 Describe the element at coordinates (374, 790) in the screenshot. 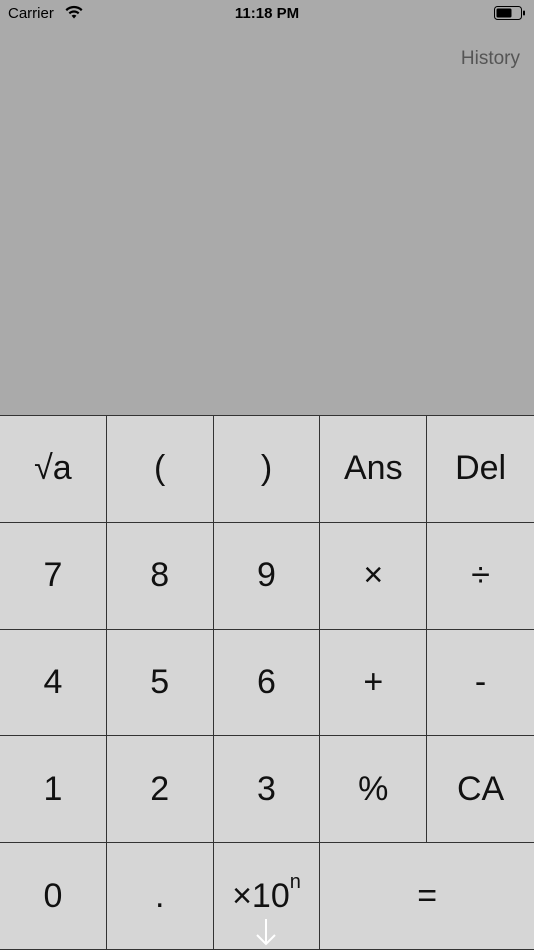

I see `percent-key: %` at that location.